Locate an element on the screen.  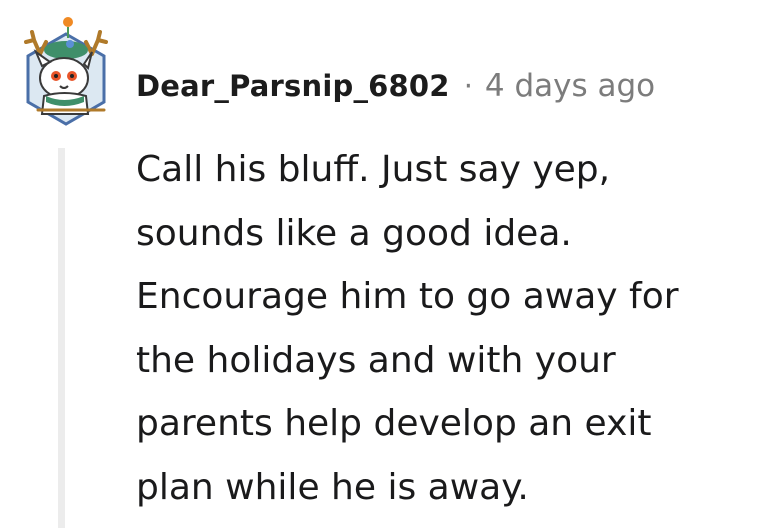
comment-line: plan while he is away. is located at coordinates (332, 487).